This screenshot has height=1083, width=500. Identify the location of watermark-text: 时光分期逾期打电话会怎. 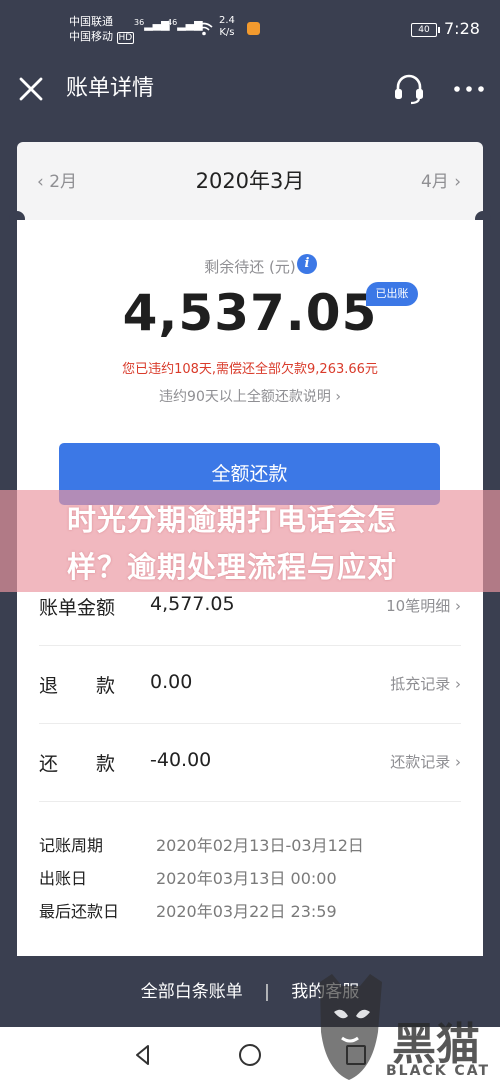
(232, 520).